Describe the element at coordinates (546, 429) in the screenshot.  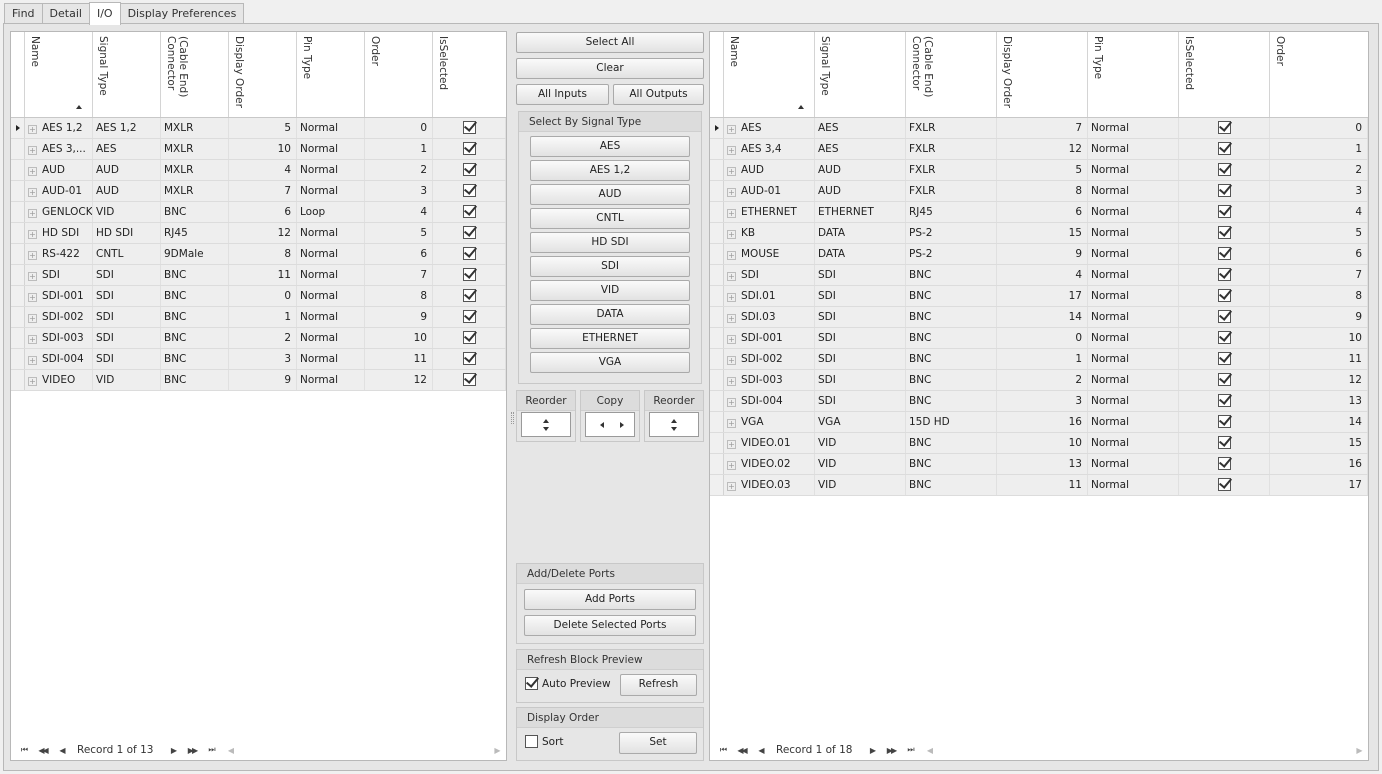
I see `move-down-icon` at that location.